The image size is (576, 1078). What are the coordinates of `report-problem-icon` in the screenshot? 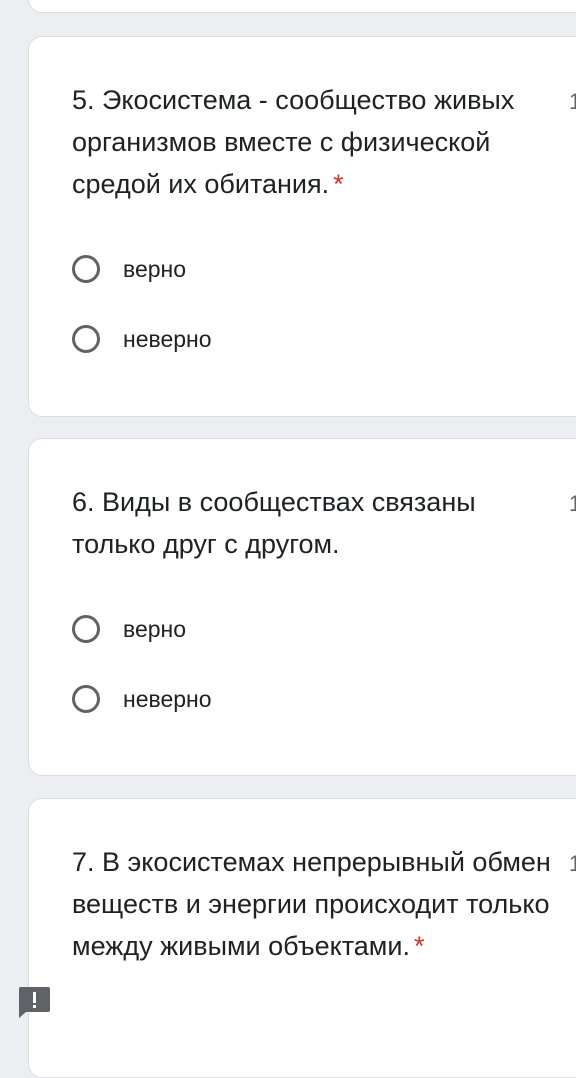 It's located at (34, 1002).